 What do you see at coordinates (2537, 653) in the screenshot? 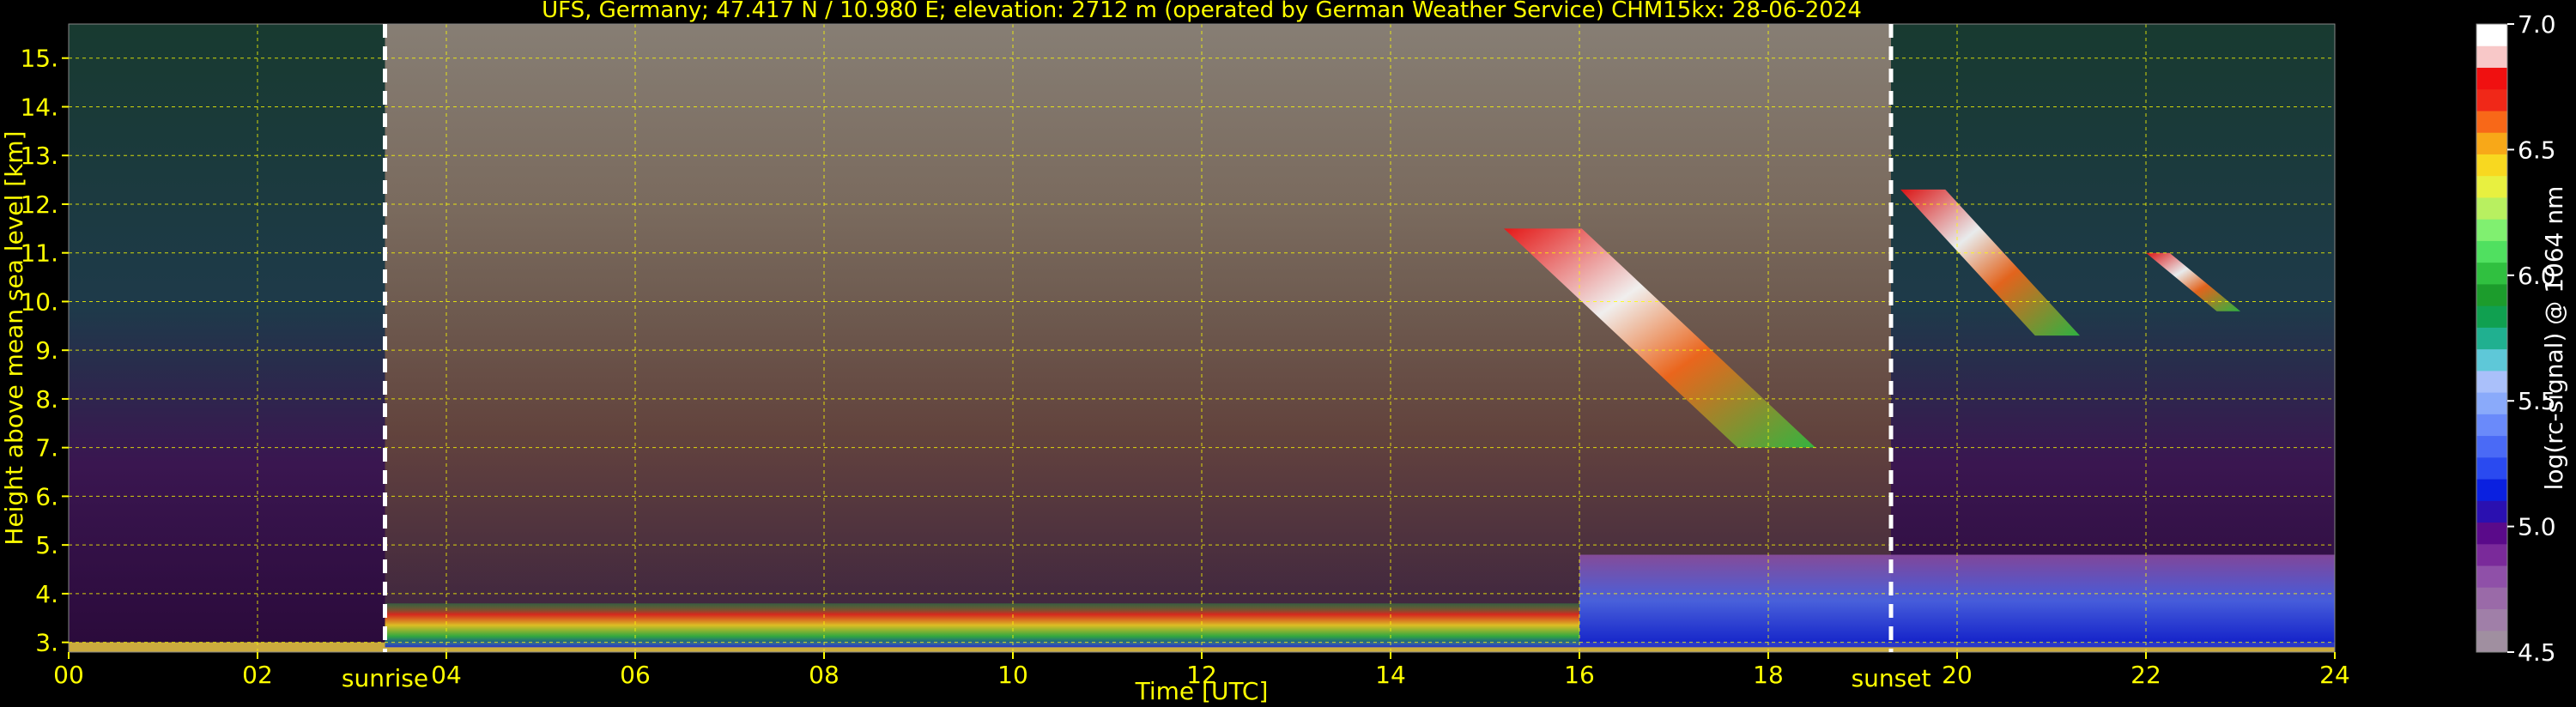
I see `colorbar-tick-label: 4.5` at bounding box center [2537, 653].